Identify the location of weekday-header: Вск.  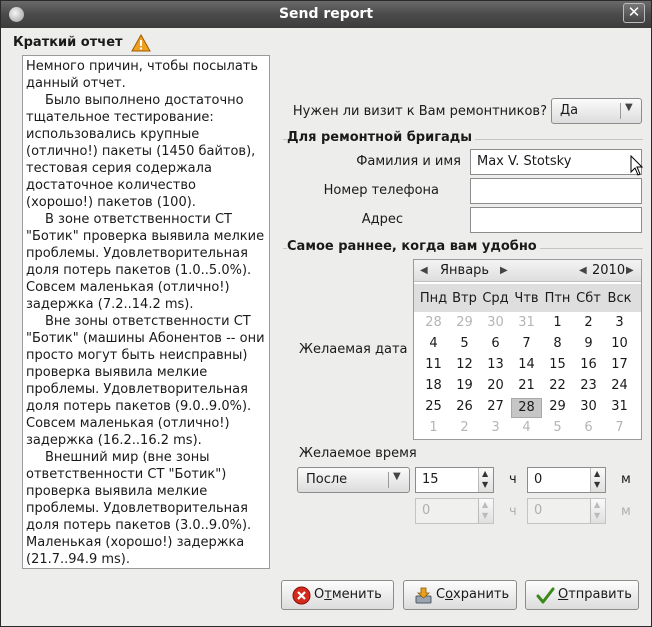
(619, 298).